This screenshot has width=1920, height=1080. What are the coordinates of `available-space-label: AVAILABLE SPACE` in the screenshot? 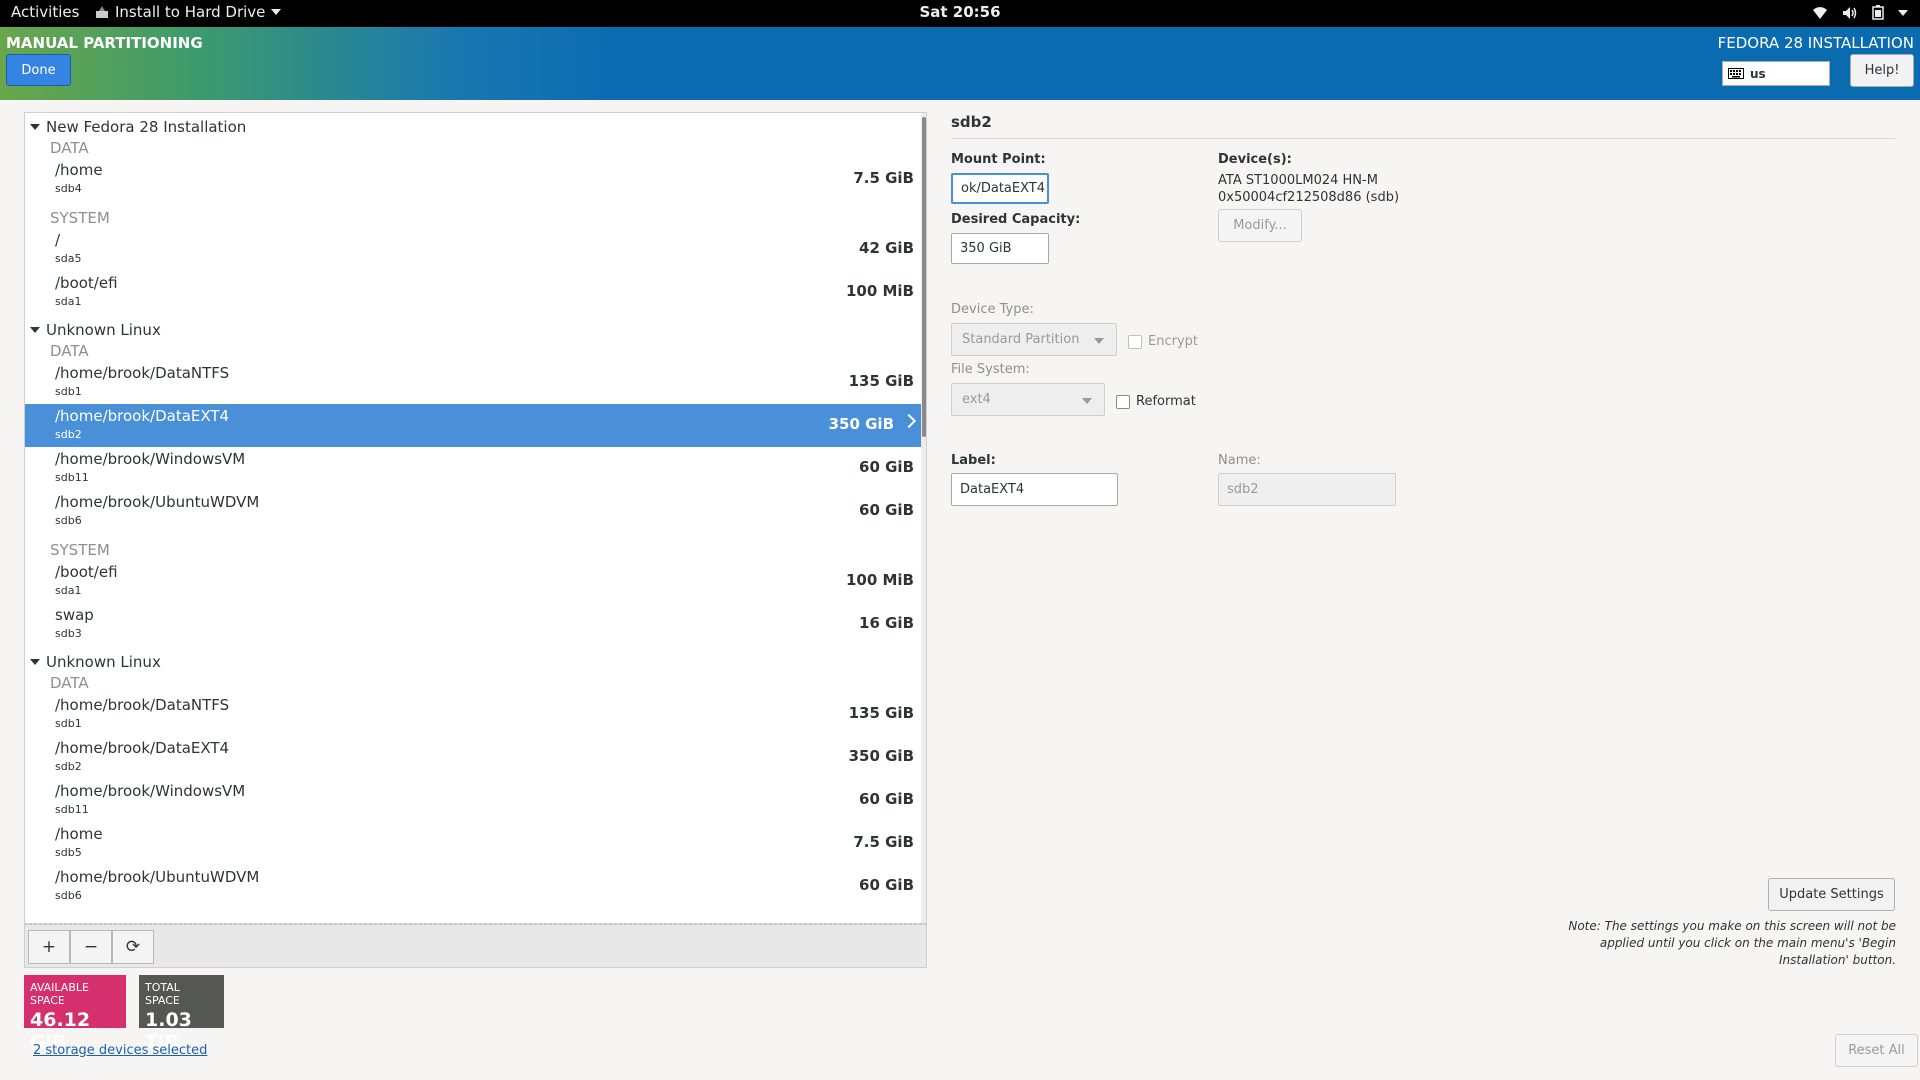 It's located at (59, 994).